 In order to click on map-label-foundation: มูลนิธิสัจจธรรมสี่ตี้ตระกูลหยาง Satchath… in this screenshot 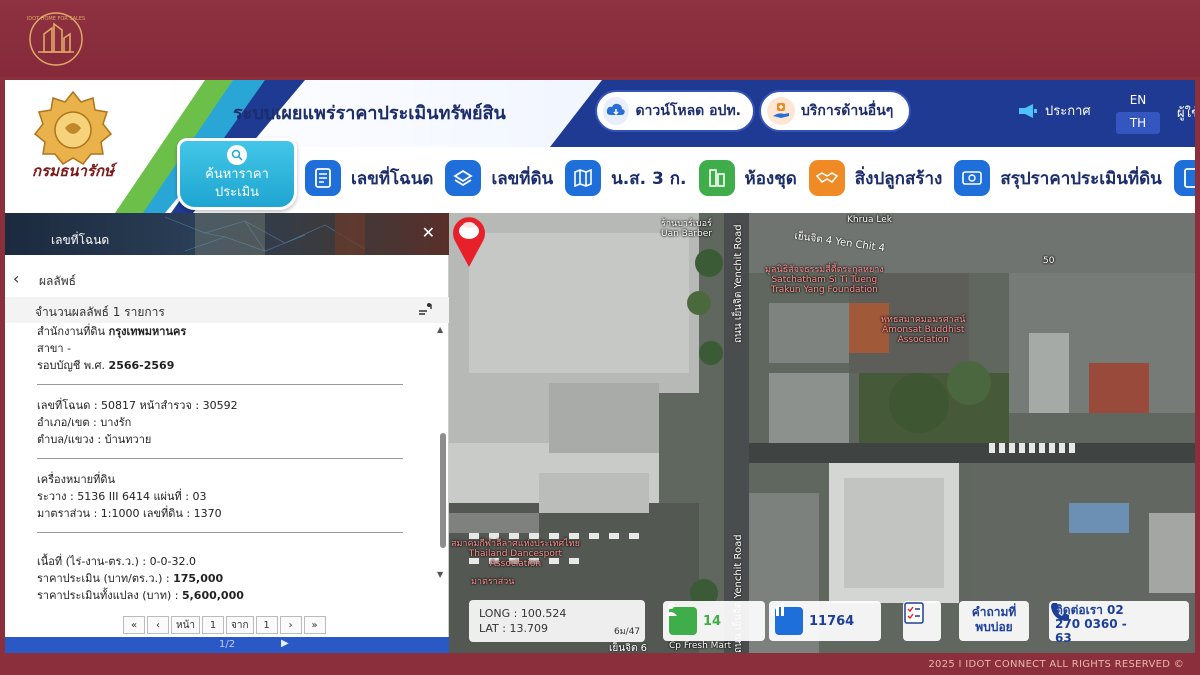, I will do `click(824, 280)`.